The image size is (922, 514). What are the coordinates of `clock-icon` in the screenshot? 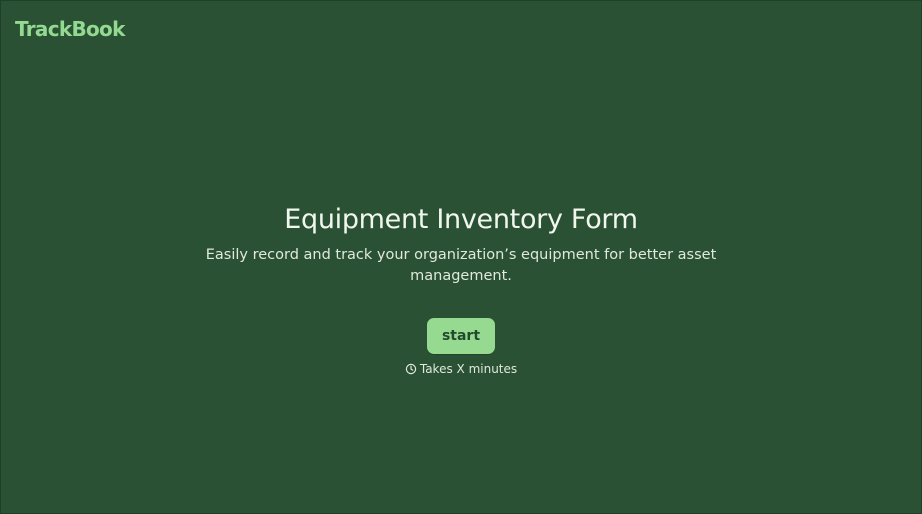 It's located at (411, 369).